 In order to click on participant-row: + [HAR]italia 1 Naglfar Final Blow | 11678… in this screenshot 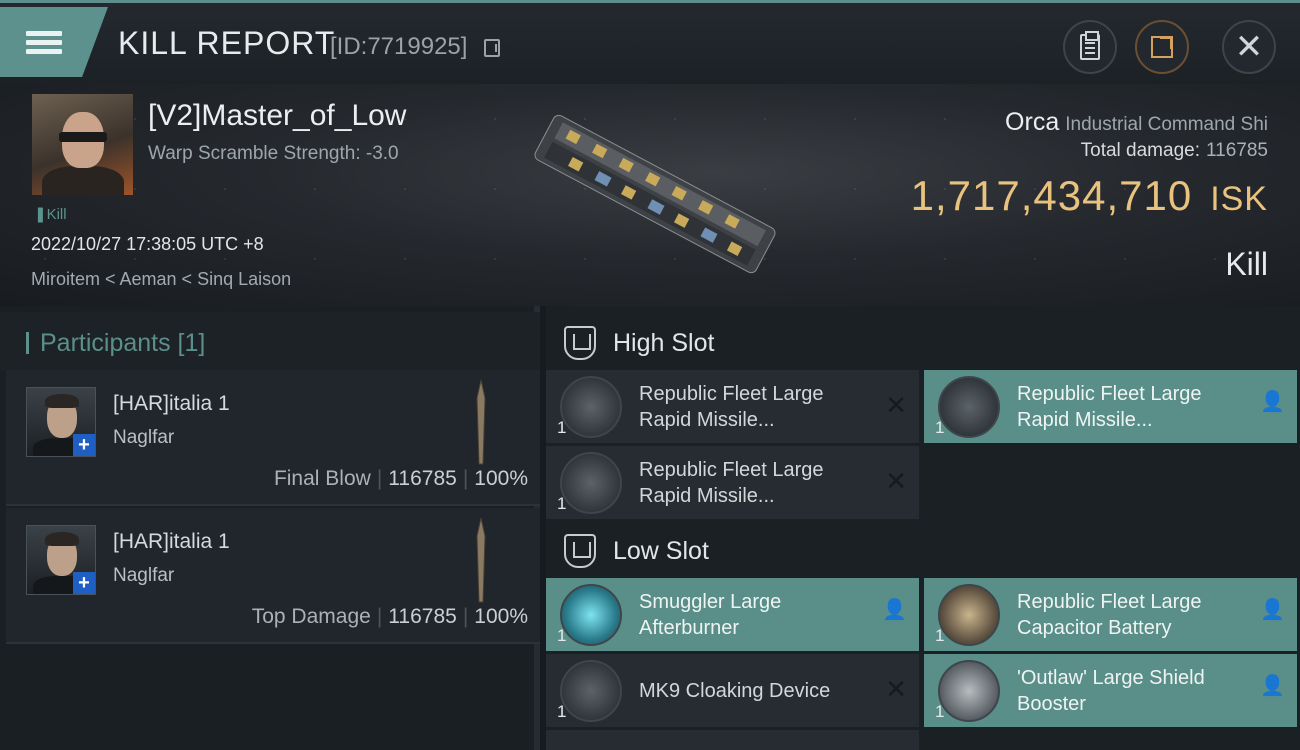, I will do `click(273, 438)`.